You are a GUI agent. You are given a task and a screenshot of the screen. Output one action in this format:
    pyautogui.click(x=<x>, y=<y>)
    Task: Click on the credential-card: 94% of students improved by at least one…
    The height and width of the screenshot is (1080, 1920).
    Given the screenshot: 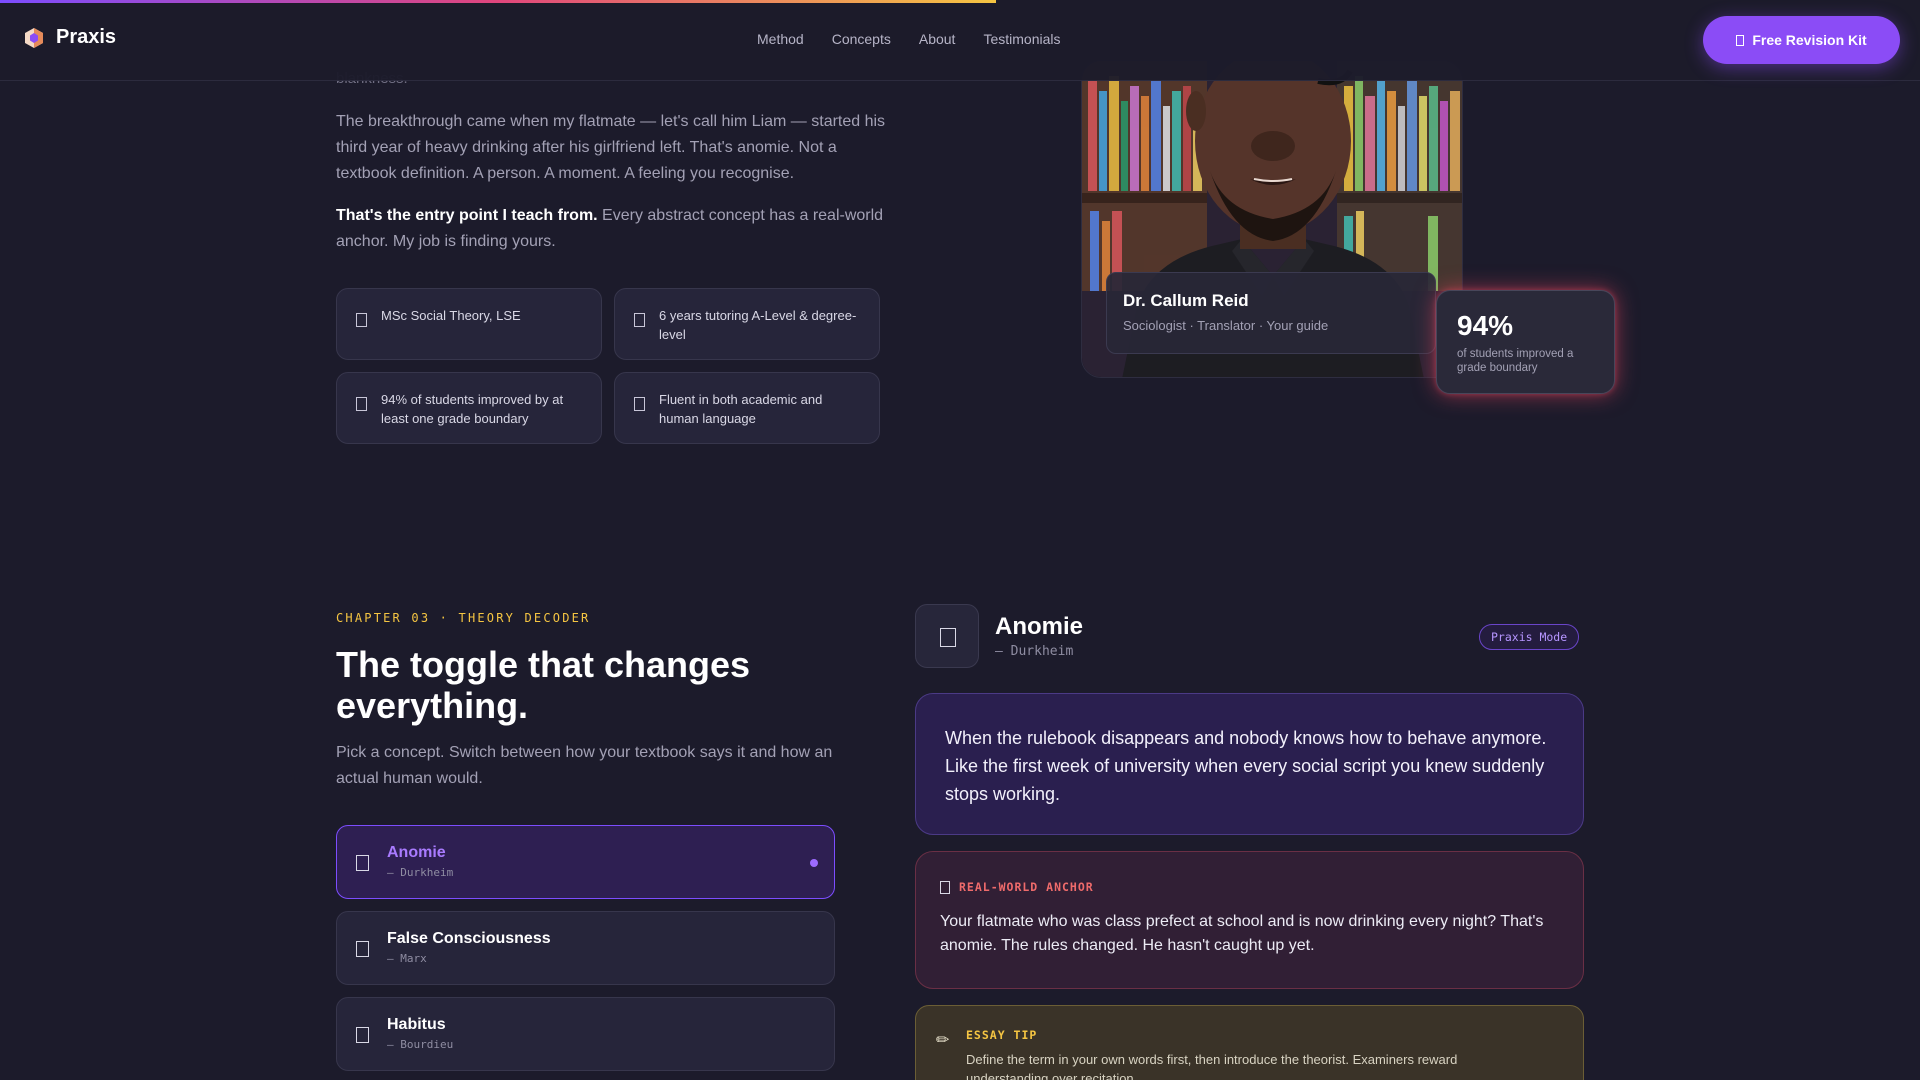 What is the action you would take?
    pyautogui.click(x=469, y=408)
    